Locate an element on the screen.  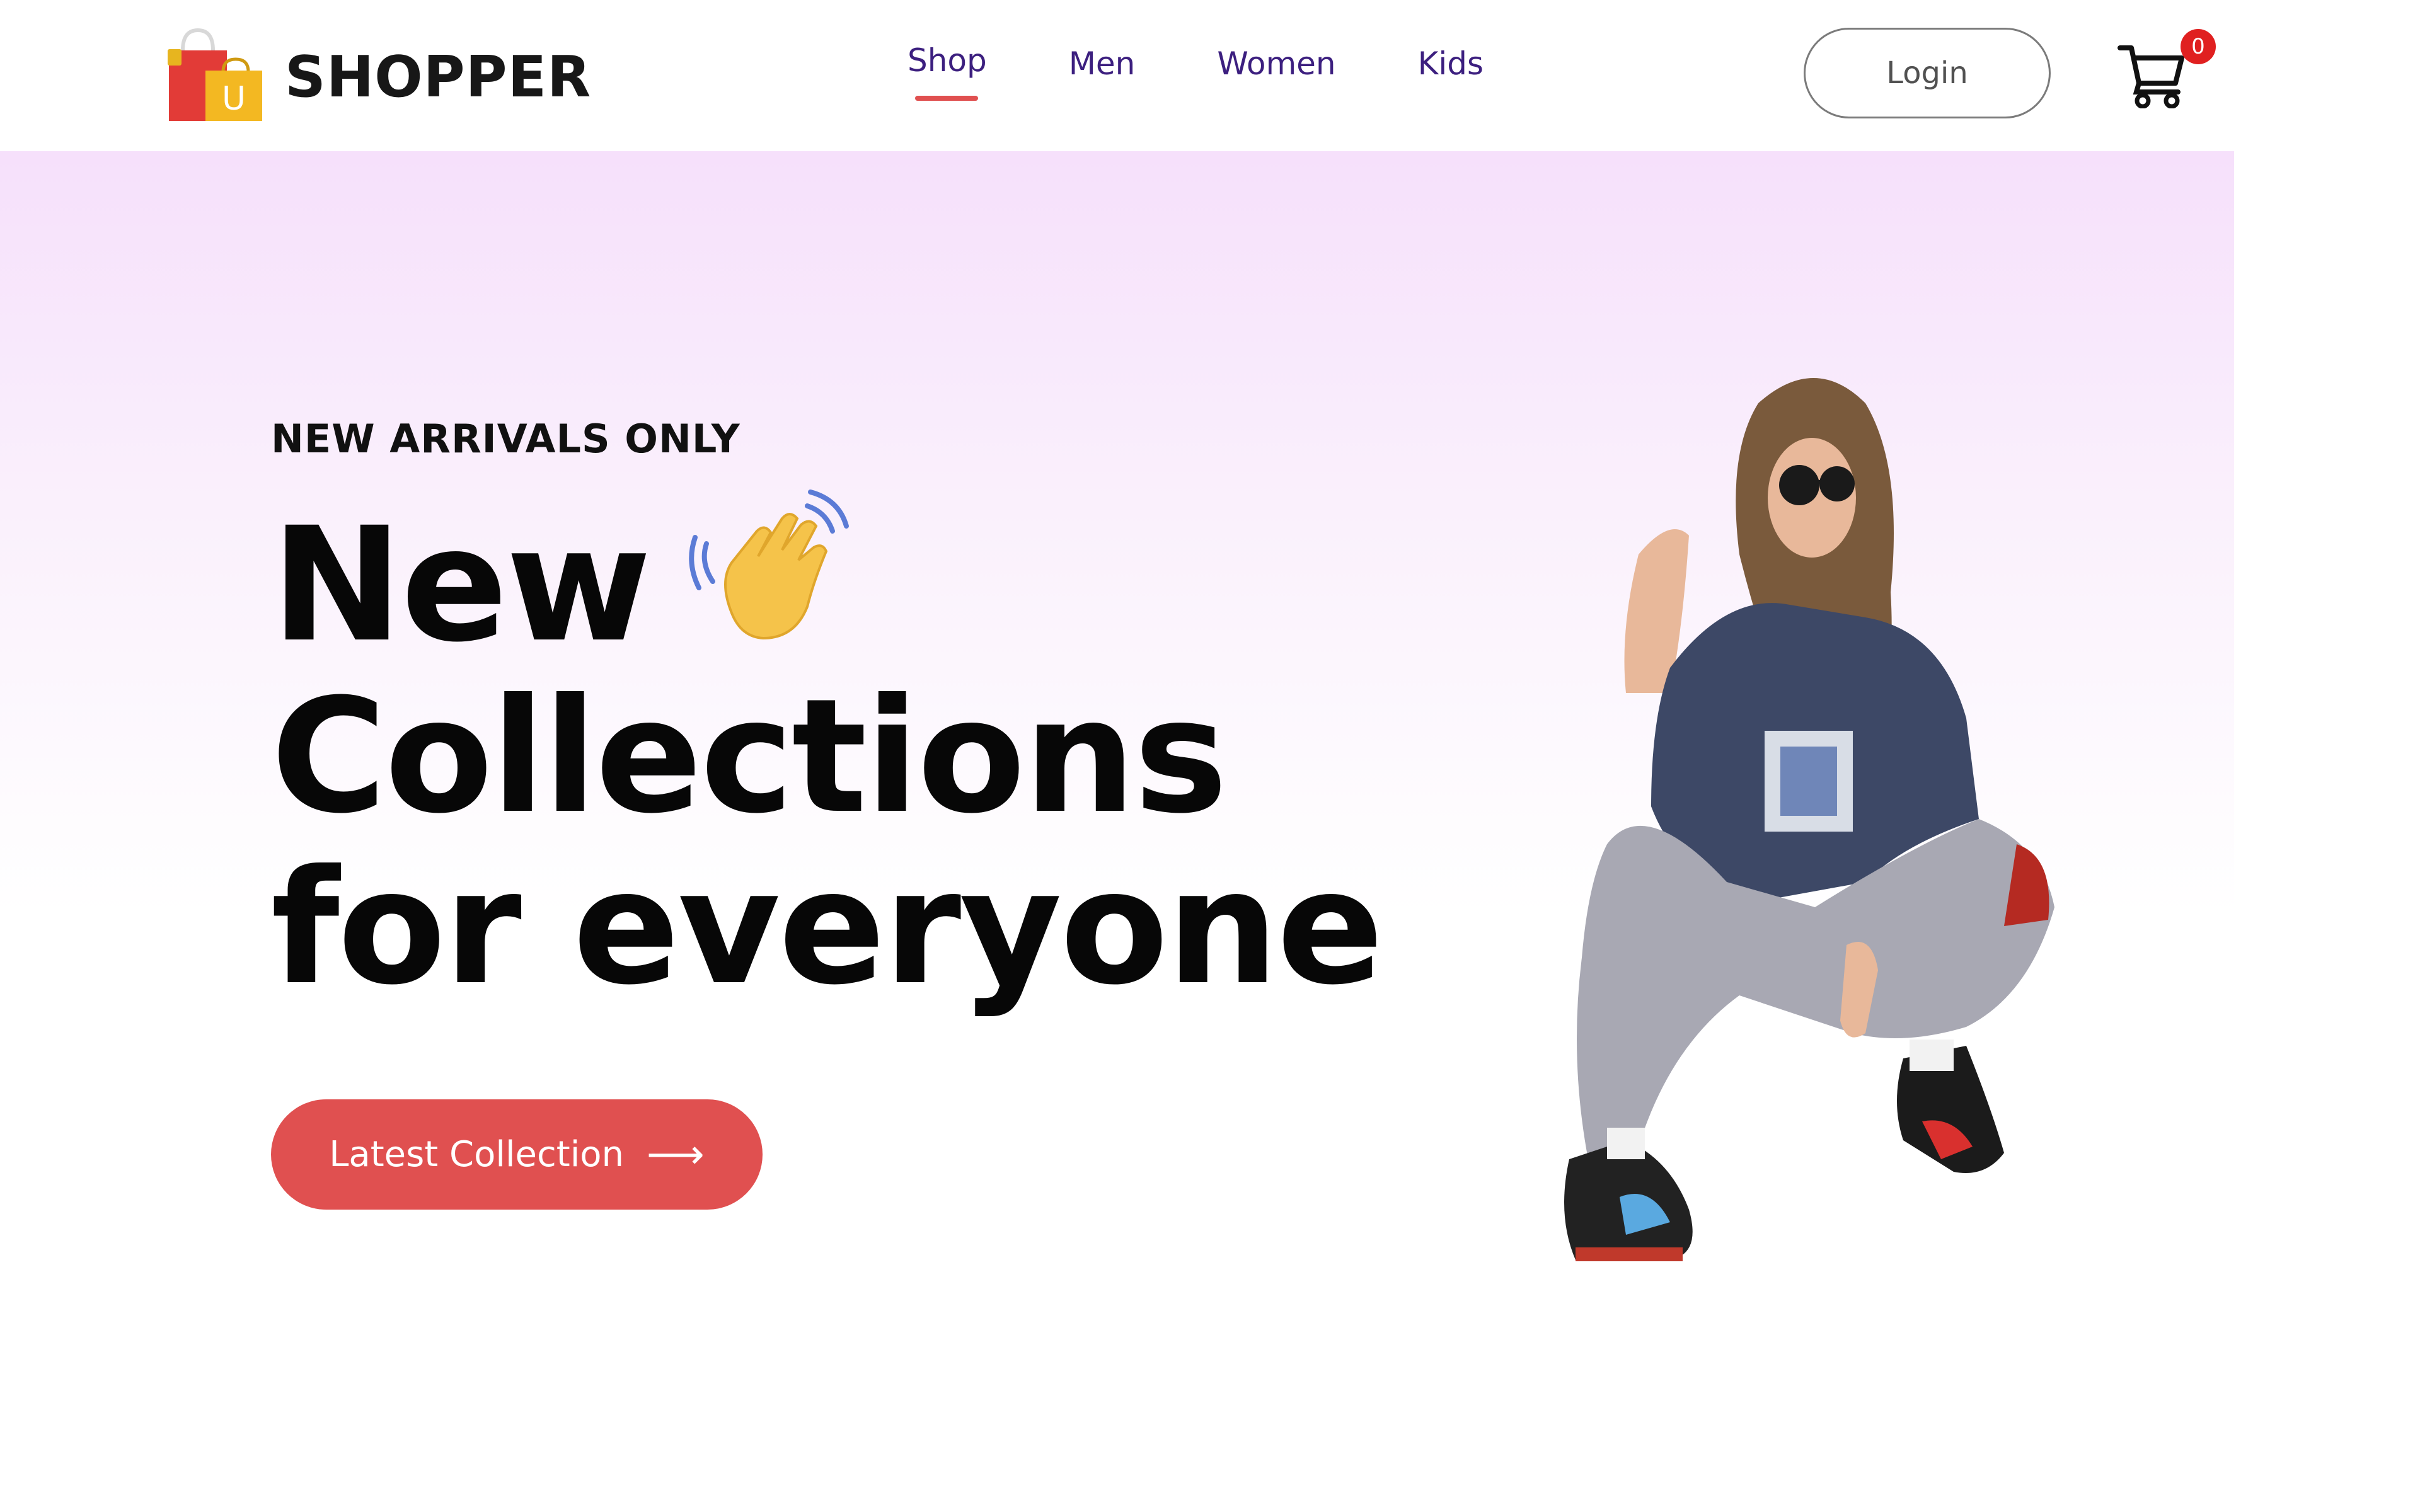
hero-eyebrow: NEW ARRIVALS ONLY is located at coordinates (506, 439).